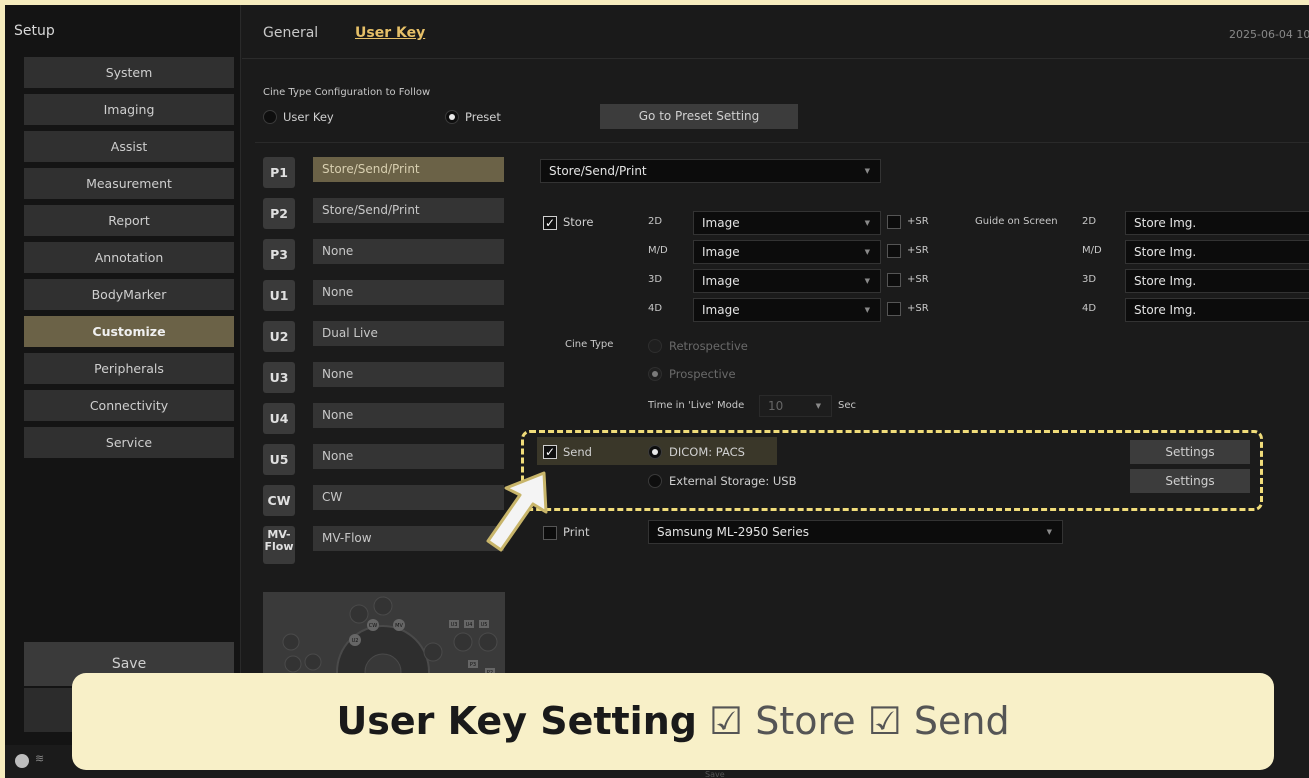 Image resolution: width=1309 pixels, height=778 pixels. Describe the element at coordinates (787, 310) in the screenshot. I see `store-4d-select: Image ▼` at that location.